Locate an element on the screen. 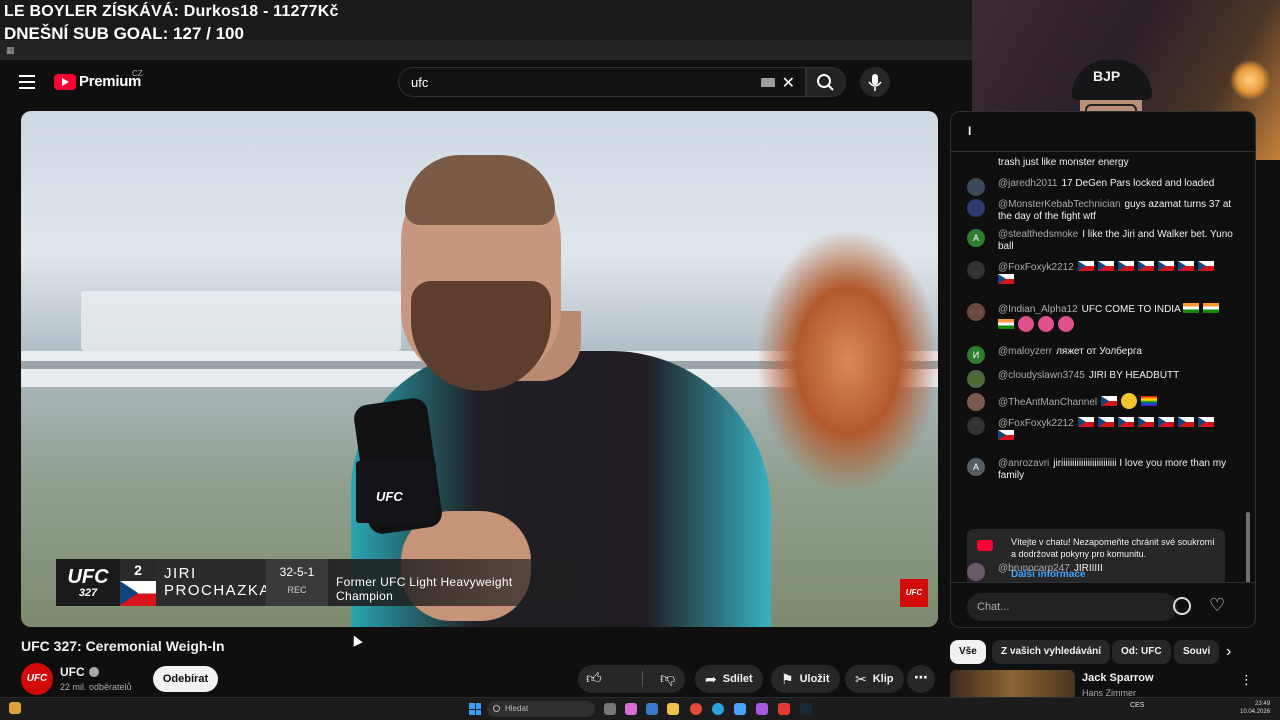 This screenshot has width=1280, height=720. overlay-sub-goal: DNEŠNÍ SUB GOAL: 127 / 100 is located at coordinates (124, 33).